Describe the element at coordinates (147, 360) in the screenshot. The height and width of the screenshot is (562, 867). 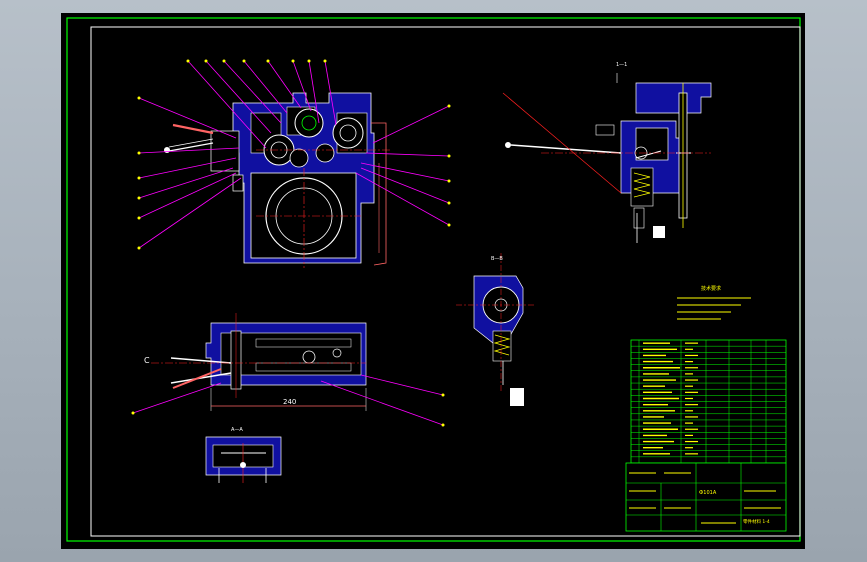
I see `section-label-c: C` at that location.